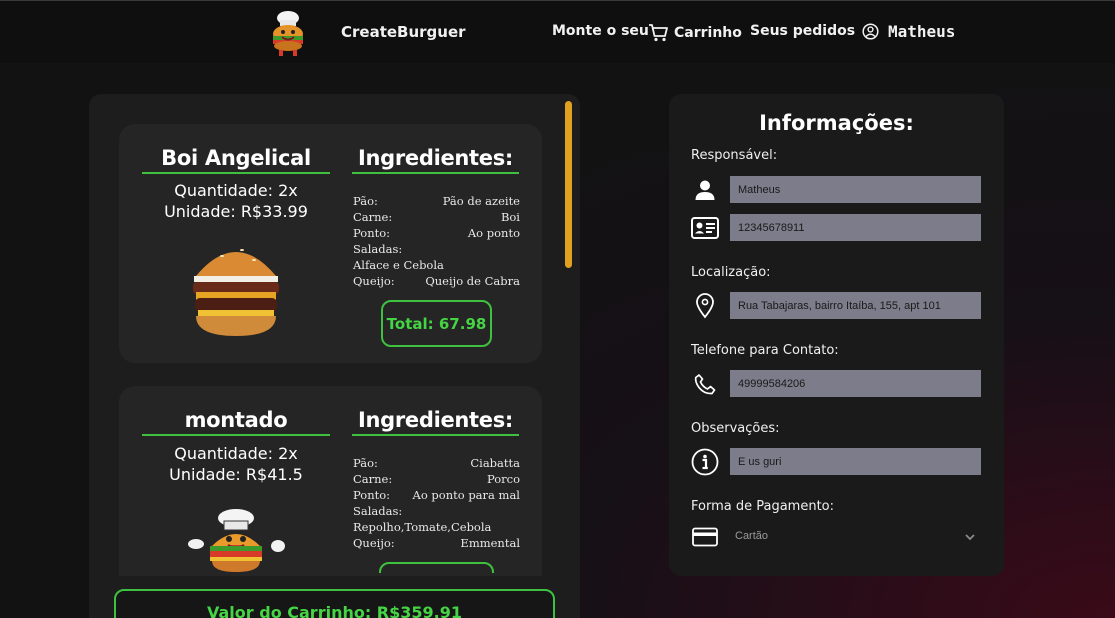 This screenshot has width=1115, height=618. Describe the element at coordinates (236, 422) in the screenshot. I see `item-name: montado` at that location.